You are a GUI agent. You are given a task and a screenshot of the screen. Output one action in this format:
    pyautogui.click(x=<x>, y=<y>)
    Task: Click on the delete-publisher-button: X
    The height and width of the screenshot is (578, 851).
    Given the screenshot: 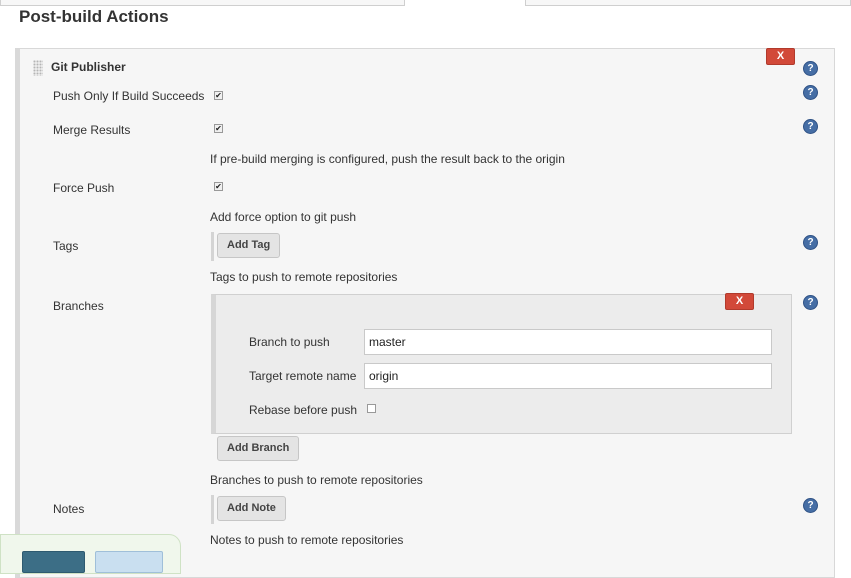 What is the action you would take?
    pyautogui.click(x=780, y=56)
    